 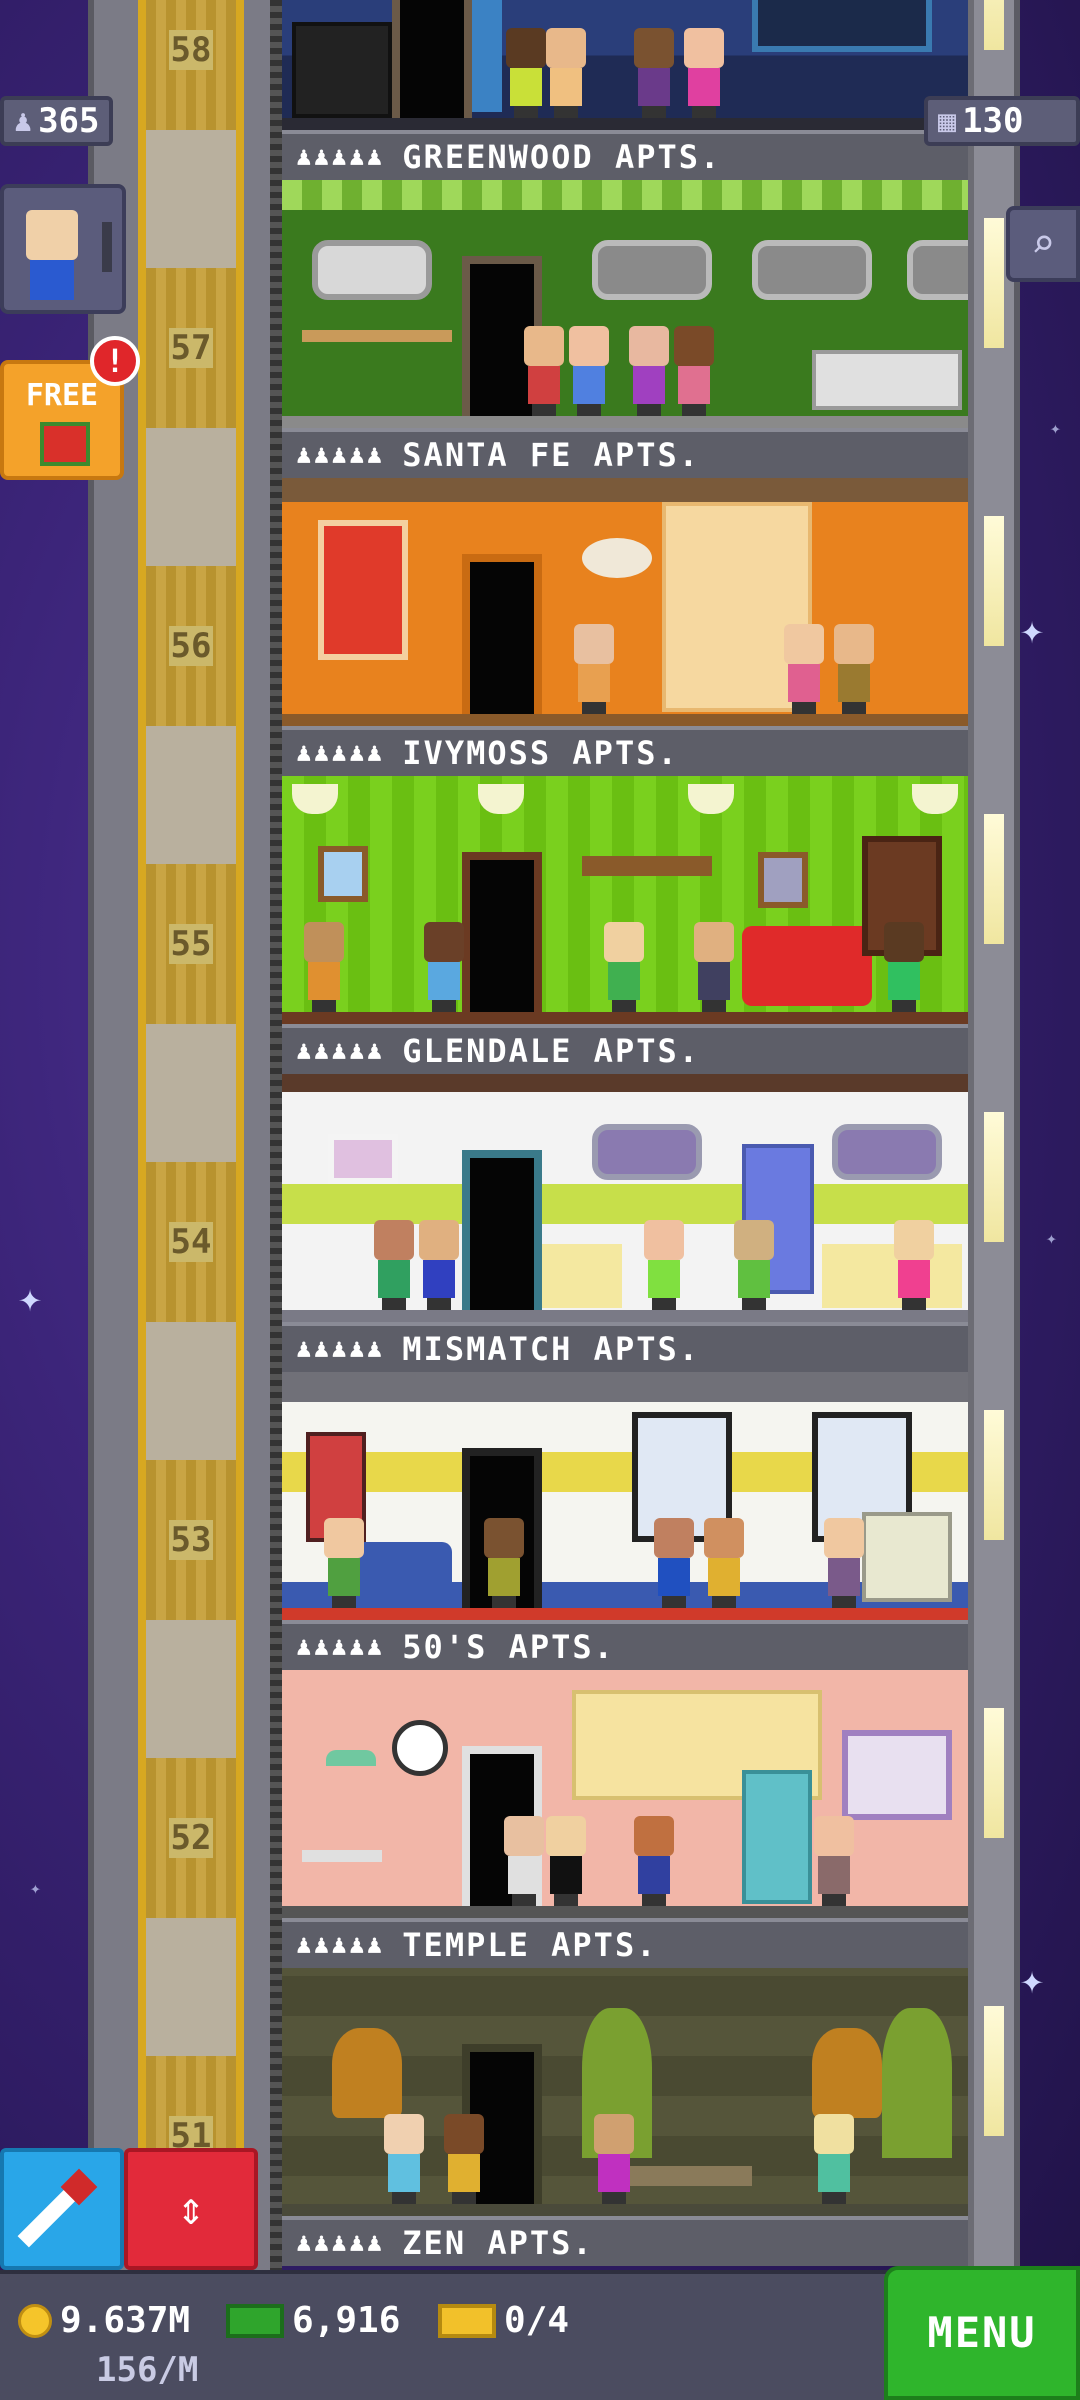 What do you see at coordinates (351, 1758) in the screenshot?
I see `hanging-lamp-icon` at bounding box center [351, 1758].